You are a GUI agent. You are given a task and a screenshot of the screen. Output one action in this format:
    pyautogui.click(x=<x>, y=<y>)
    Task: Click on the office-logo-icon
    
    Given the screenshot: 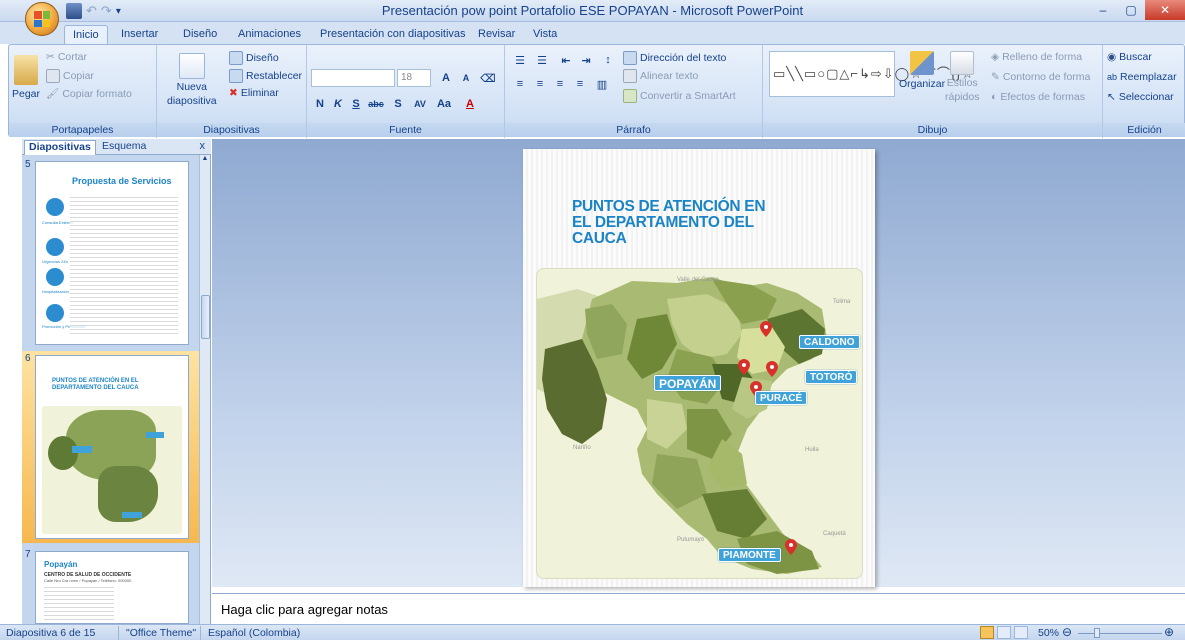 What is the action you would take?
    pyautogui.click(x=42, y=19)
    